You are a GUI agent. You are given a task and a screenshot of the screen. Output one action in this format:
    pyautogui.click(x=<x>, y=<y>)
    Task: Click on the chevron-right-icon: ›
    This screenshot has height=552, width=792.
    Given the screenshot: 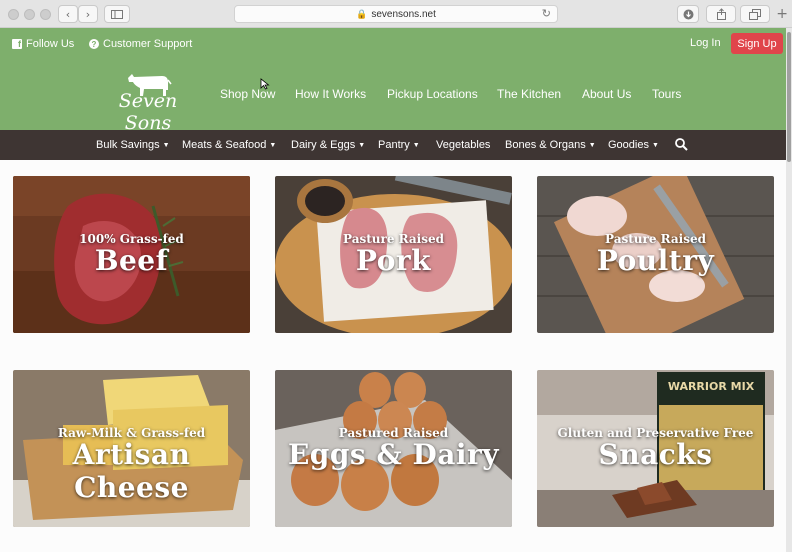 What is the action you would take?
    pyautogui.click(x=88, y=14)
    